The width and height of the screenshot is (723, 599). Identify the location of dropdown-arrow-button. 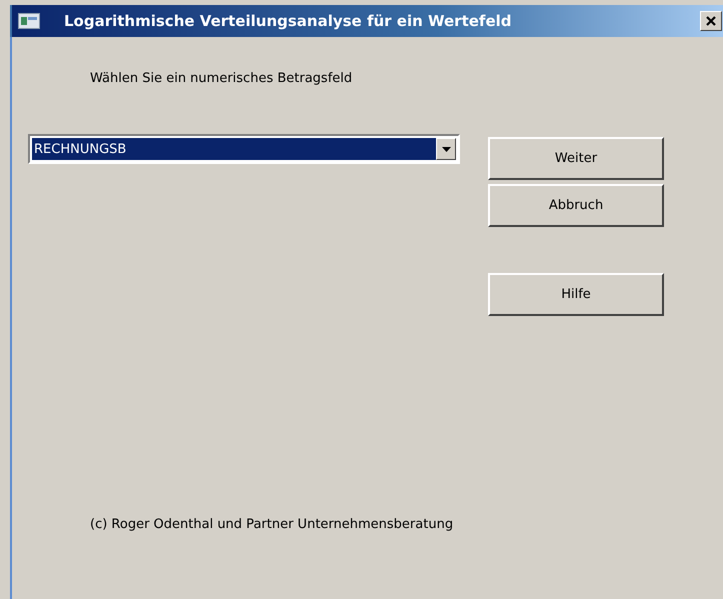
(446, 149).